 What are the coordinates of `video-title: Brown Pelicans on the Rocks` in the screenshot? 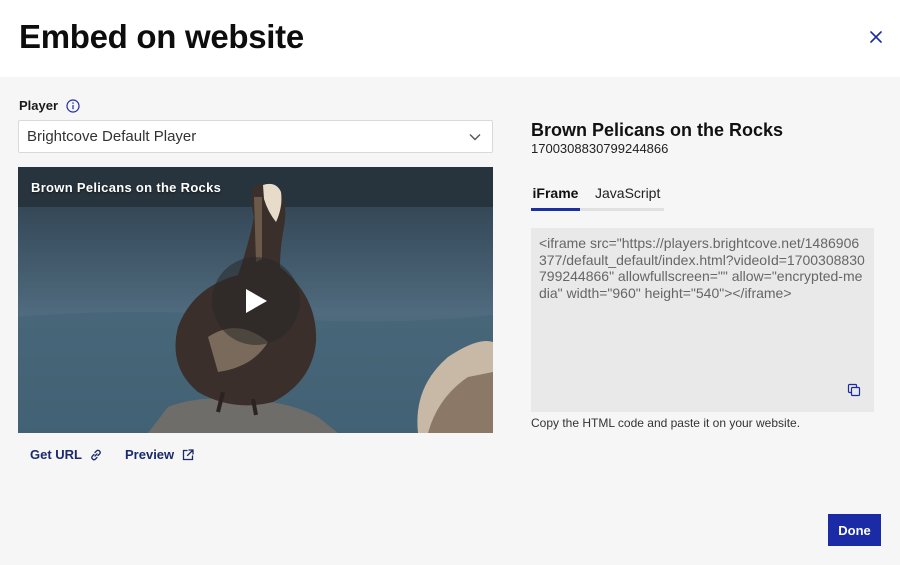 It's located at (657, 130).